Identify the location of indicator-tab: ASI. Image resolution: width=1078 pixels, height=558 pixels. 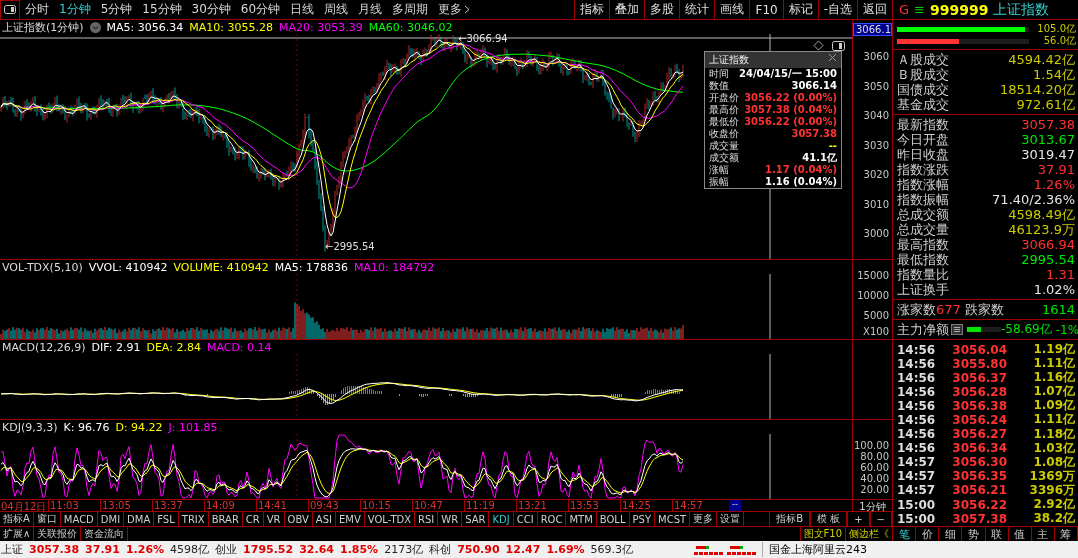
(324, 519).